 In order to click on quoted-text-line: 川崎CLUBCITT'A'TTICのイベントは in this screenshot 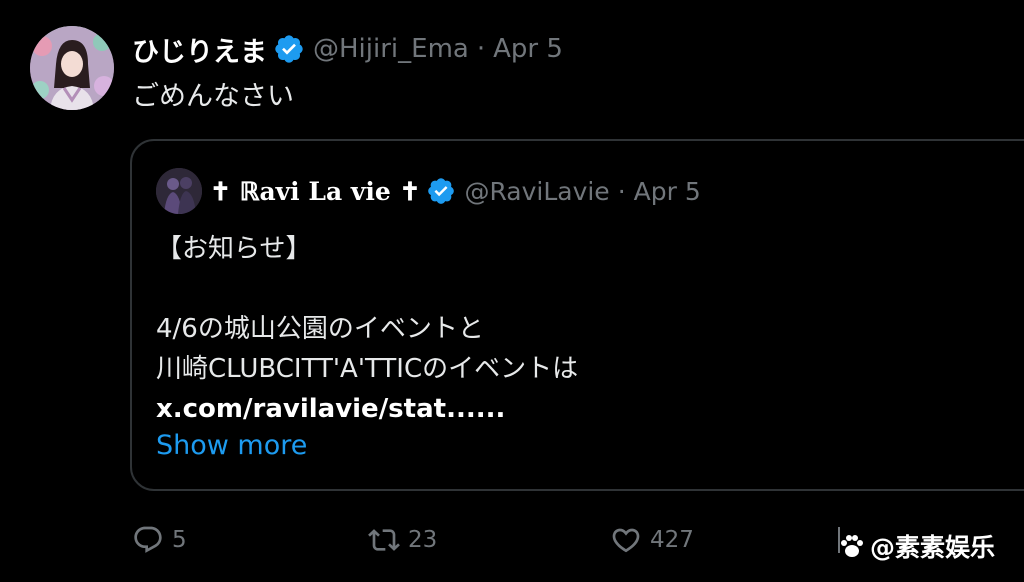, I will do `click(367, 369)`.